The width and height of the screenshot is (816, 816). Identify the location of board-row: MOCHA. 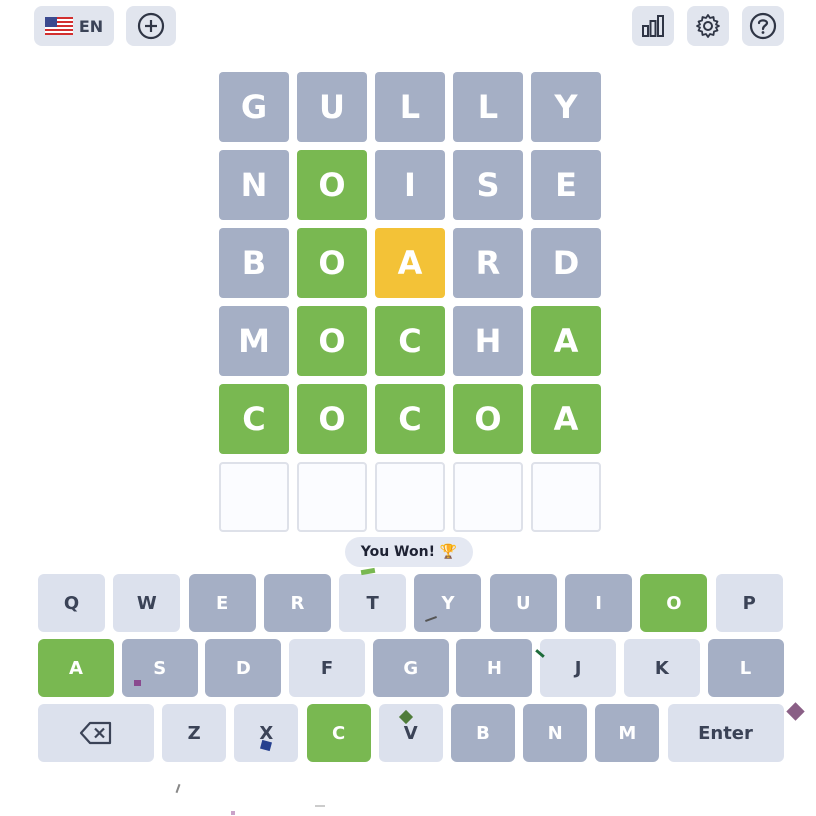
(410, 341).